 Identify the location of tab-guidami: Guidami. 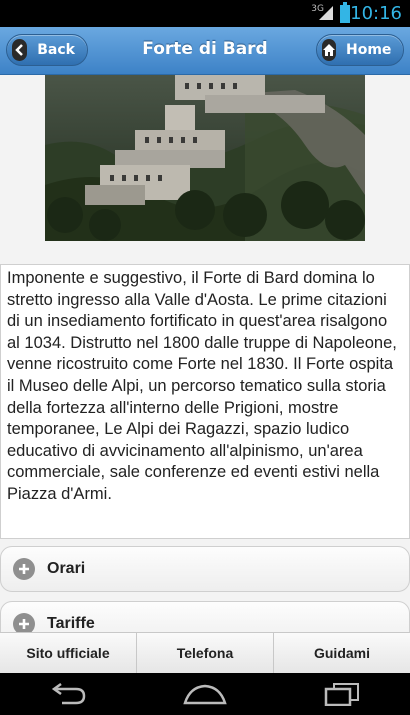
(342, 653).